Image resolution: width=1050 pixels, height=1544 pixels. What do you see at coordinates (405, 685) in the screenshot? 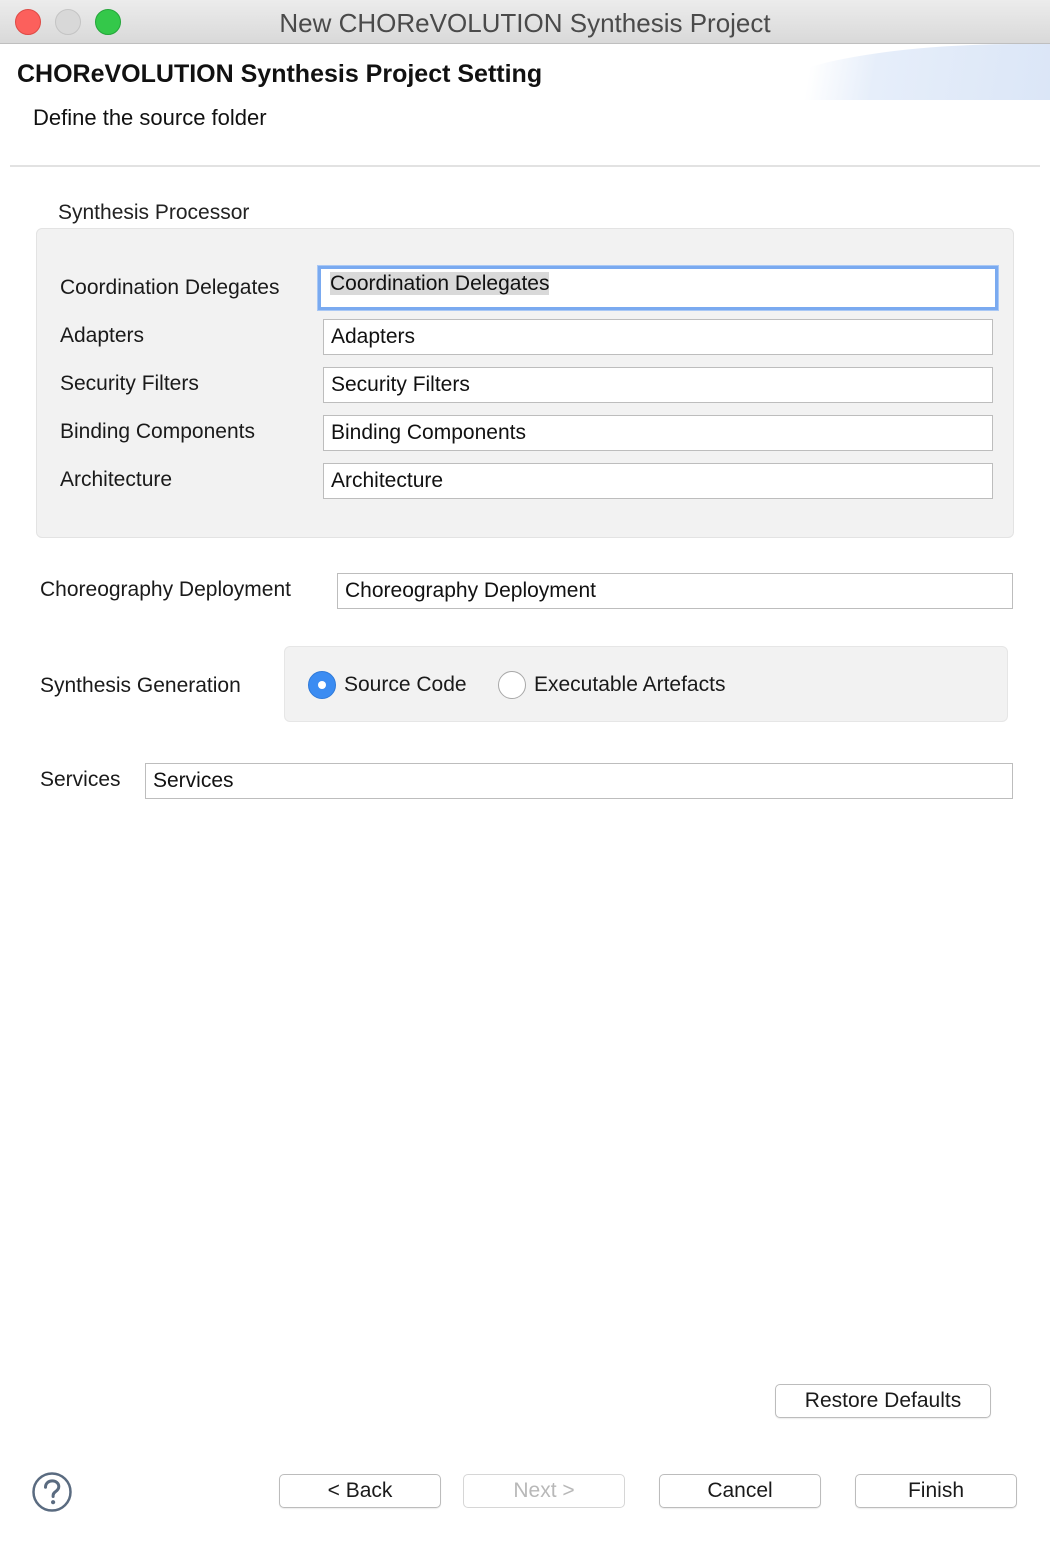
I see `source-code-radio-label: Source Code` at bounding box center [405, 685].